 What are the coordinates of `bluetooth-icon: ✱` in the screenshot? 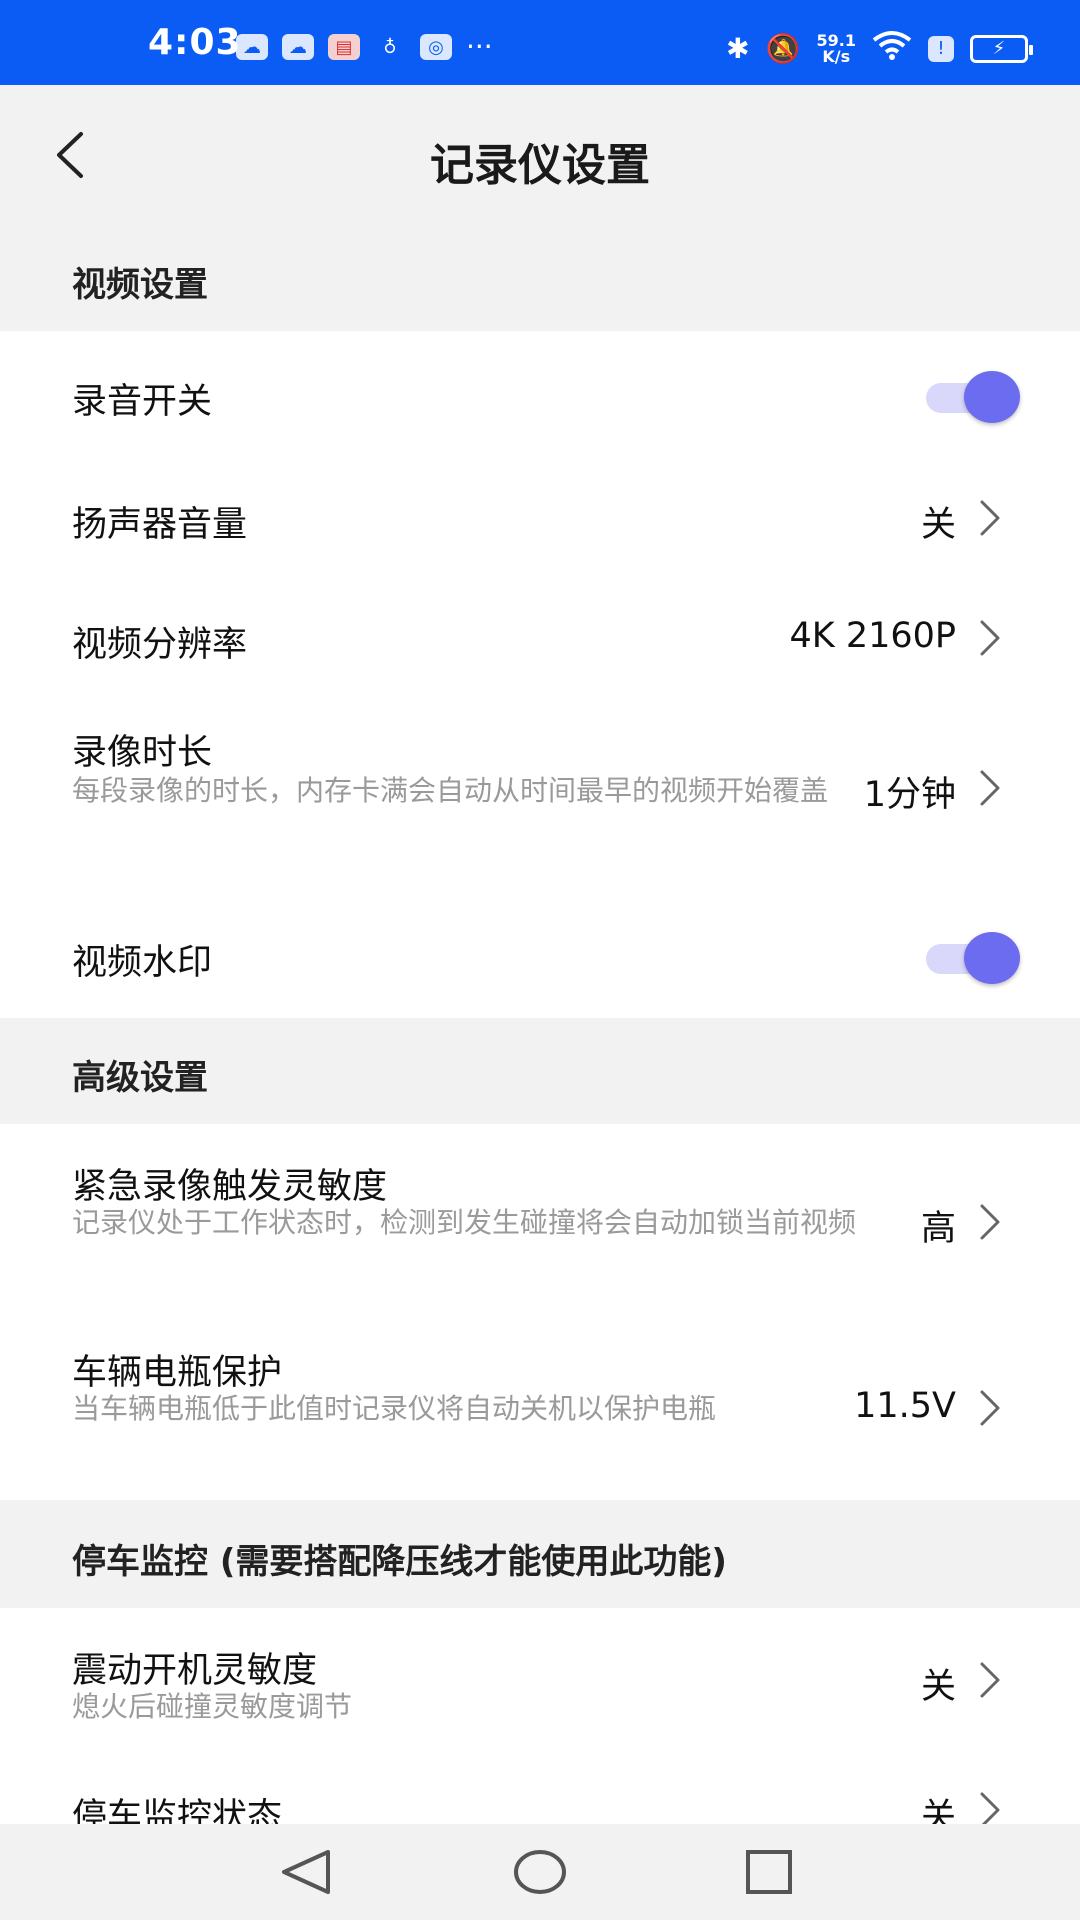 It's located at (738, 48).